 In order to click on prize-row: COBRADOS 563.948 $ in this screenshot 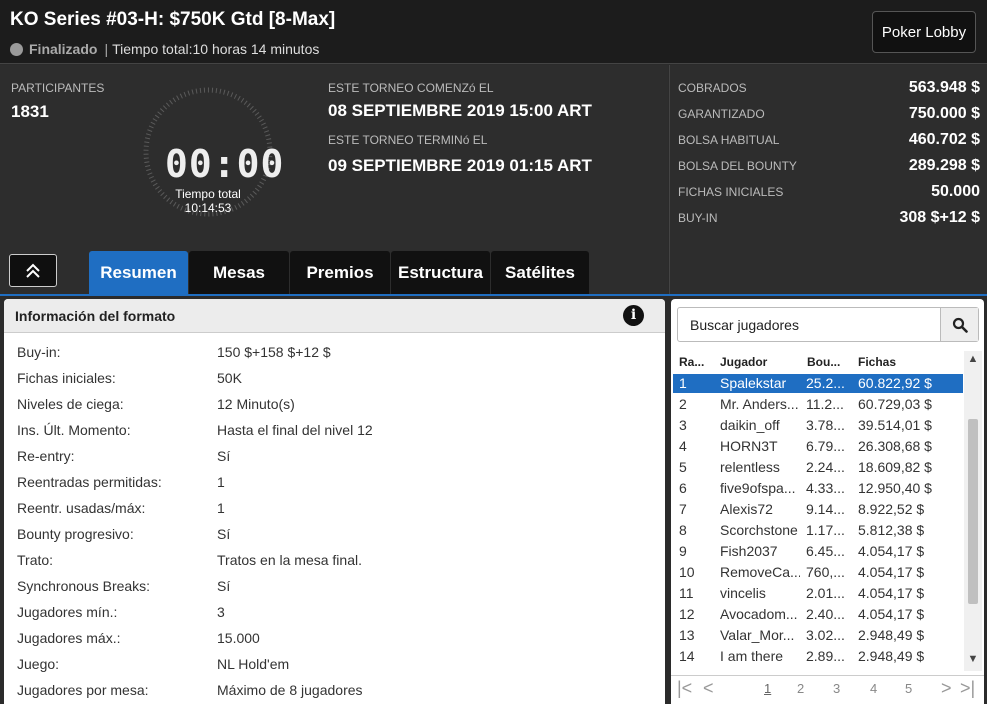, I will do `click(829, 88)`.